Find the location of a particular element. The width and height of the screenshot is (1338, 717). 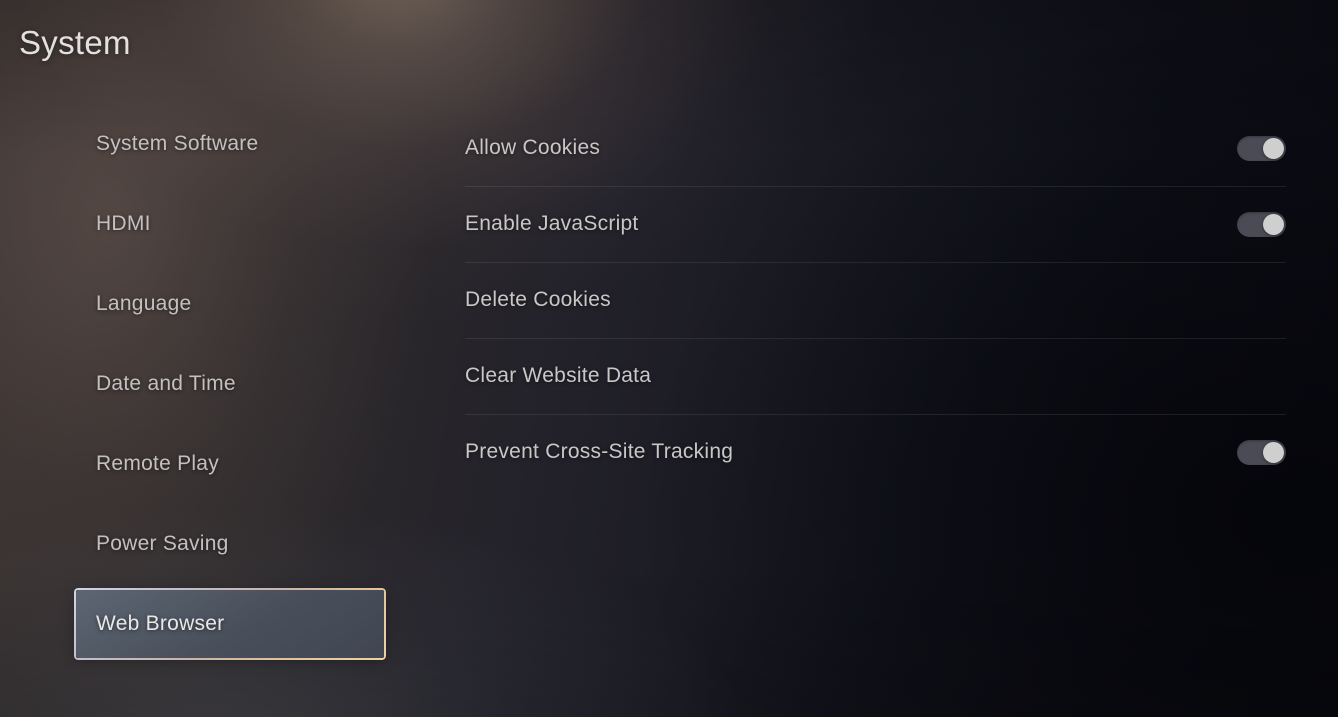

sidebar-item-date-and-time: Date and Time is located at coordinates (230, 384).